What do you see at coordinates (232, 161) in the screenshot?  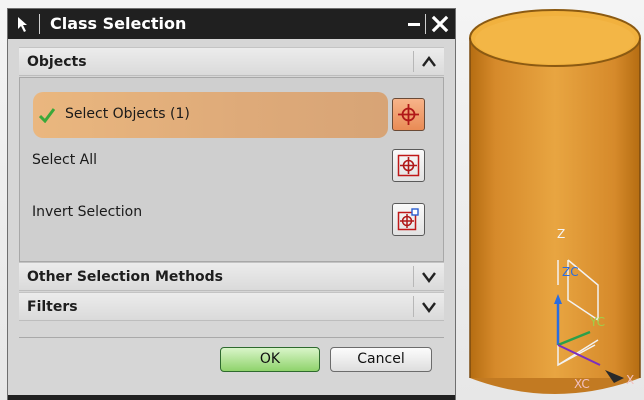 I see `select-all-row: Select All` at bounding box center [232, 161].